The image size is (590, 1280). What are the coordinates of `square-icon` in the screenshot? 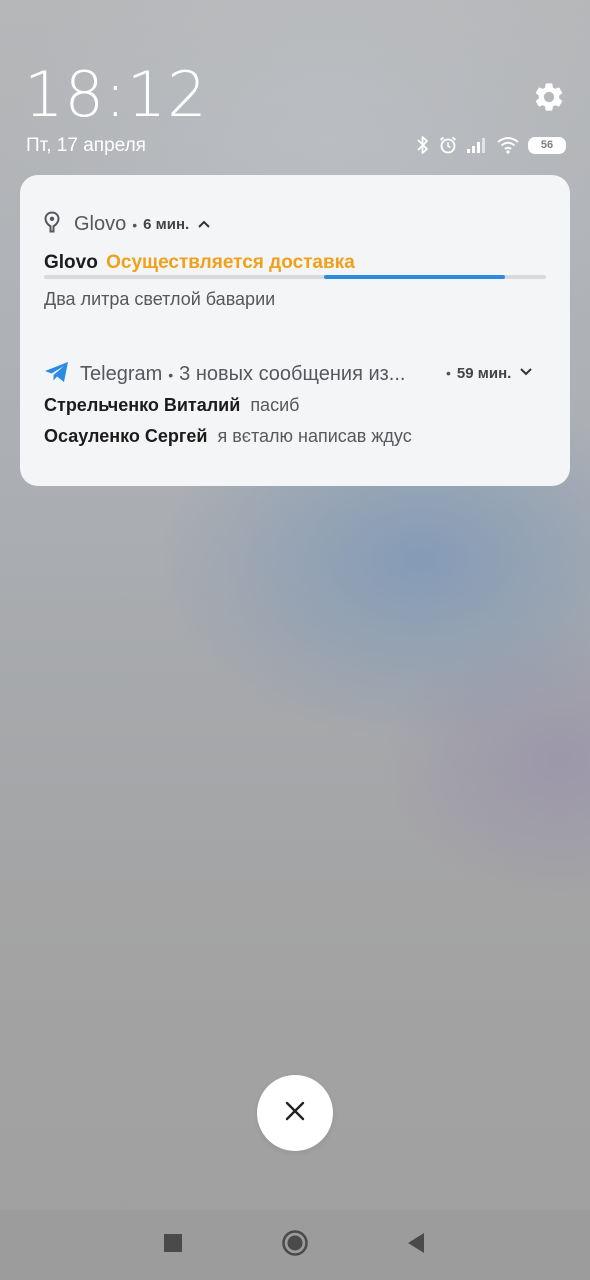 It's located at (173, 1245).